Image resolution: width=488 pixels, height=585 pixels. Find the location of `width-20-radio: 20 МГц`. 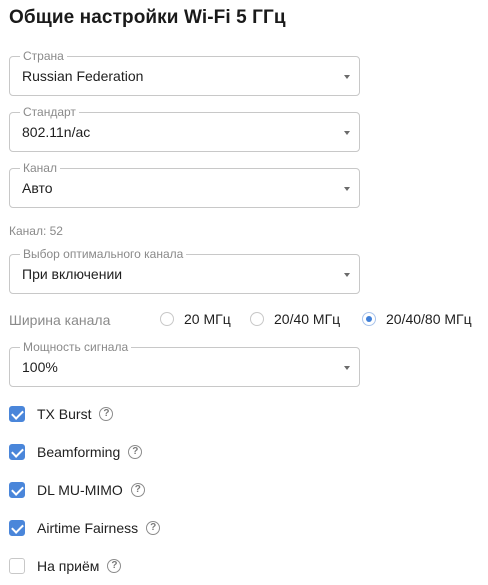

width-20-radio: 20 МГц is located at coordinates (195, 319).